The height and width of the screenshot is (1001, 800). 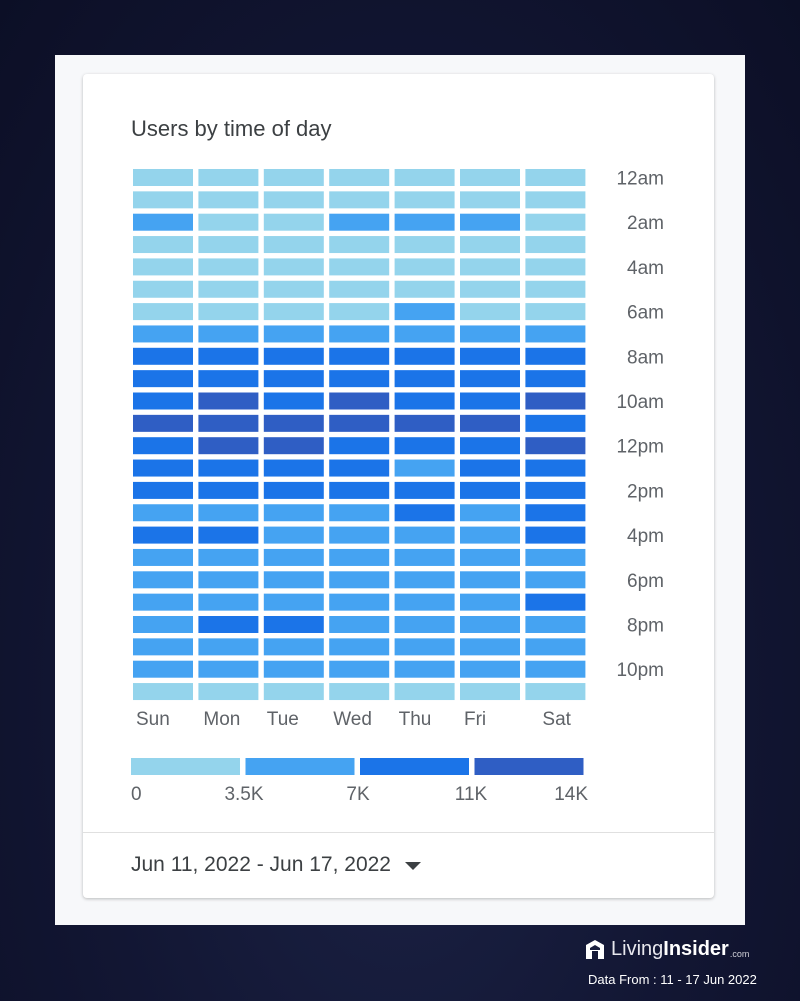 What do you see at coordinates (424, 669) in the screenshot?
I see `heatmap-cell-thu-10pm` at bounding box center [424, 669].